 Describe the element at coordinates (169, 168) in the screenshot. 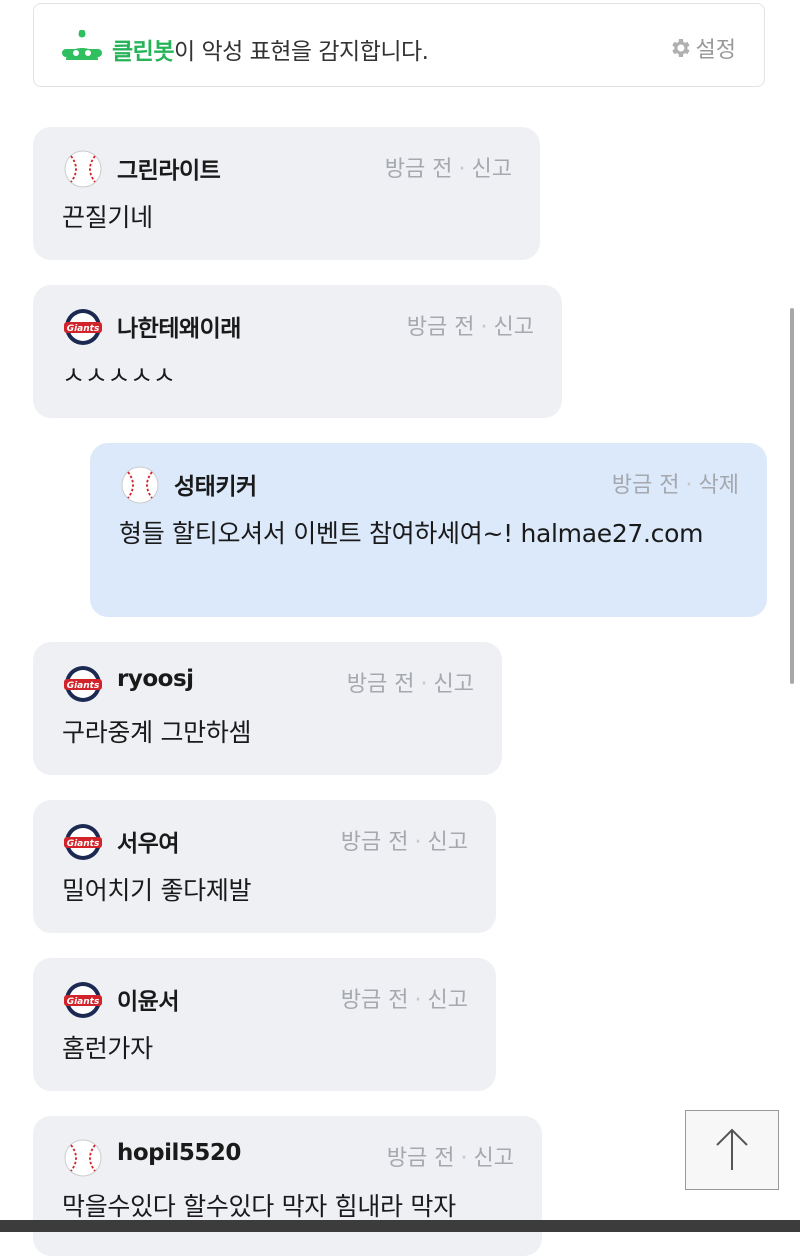

I see `comment-username: 그린라이트` at that location.